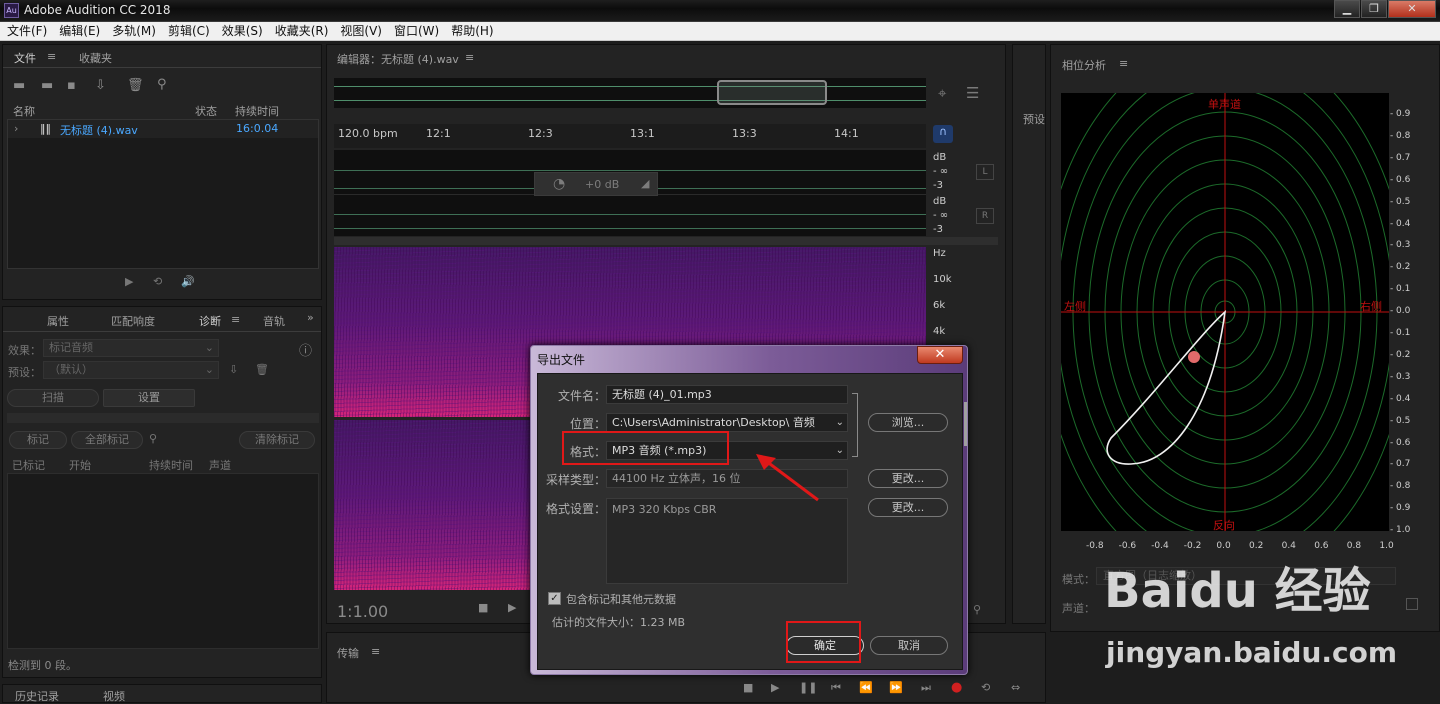 The height and width of the screenshot is (704, 1440). I want to click on col-marked: 已标记, so click(28, 465).